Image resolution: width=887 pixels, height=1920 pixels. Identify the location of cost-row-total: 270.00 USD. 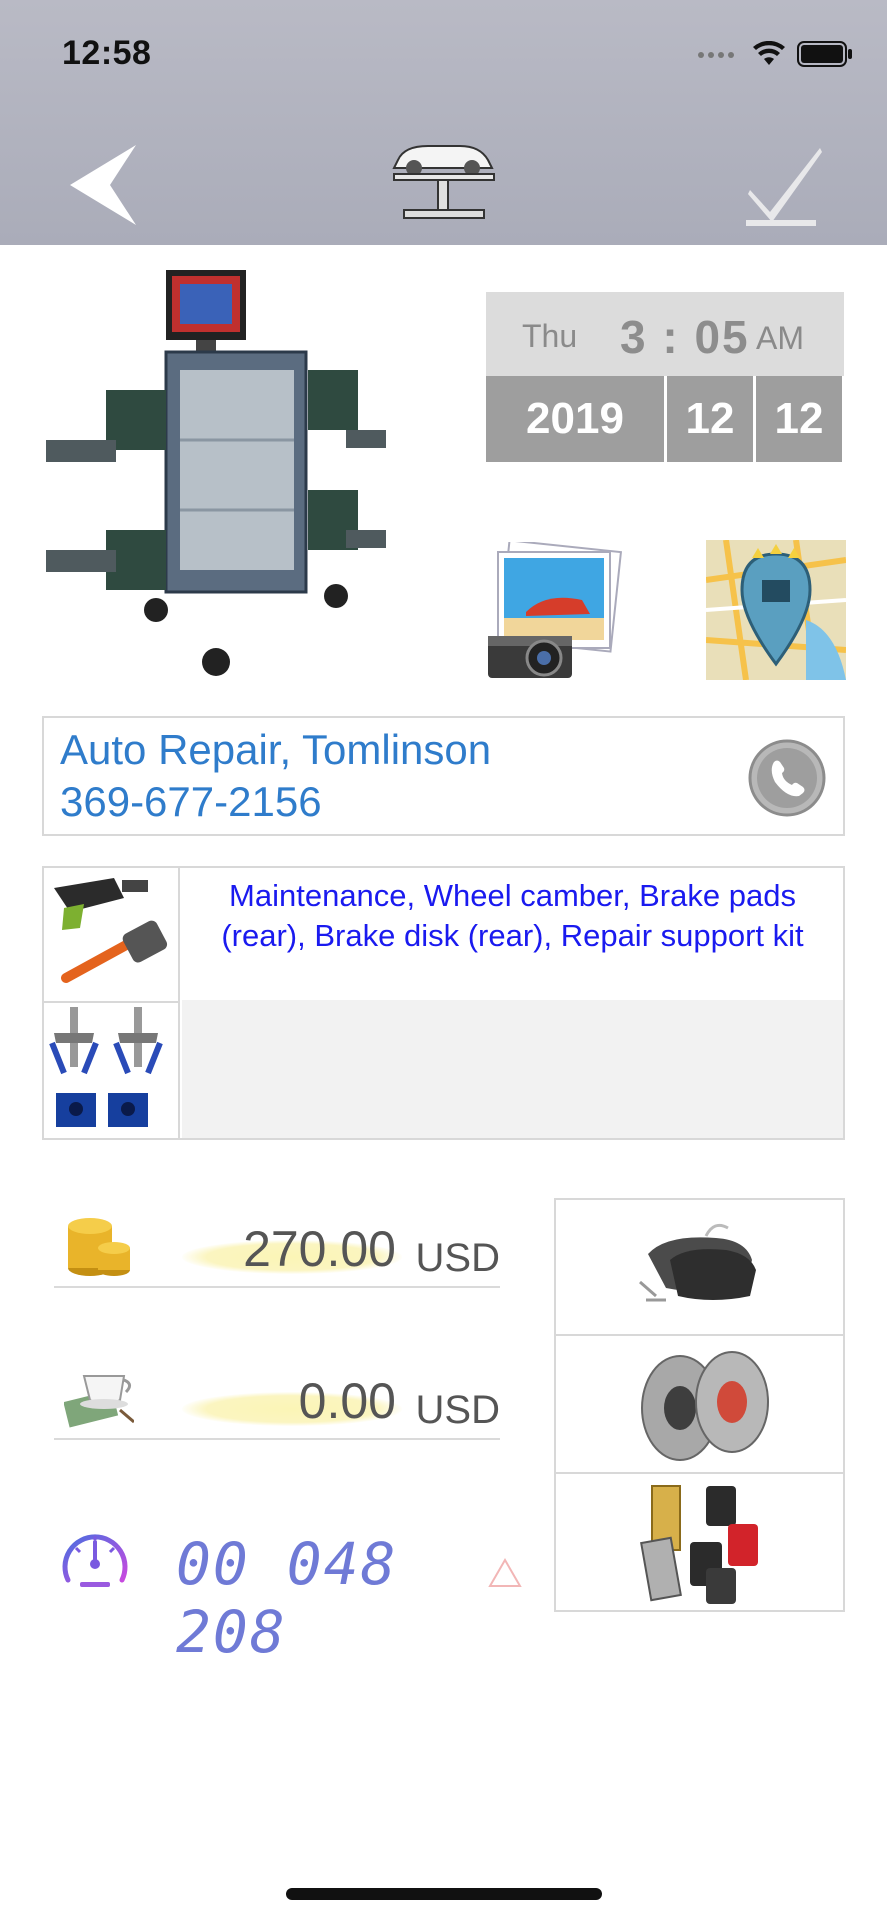
(277, 1238).